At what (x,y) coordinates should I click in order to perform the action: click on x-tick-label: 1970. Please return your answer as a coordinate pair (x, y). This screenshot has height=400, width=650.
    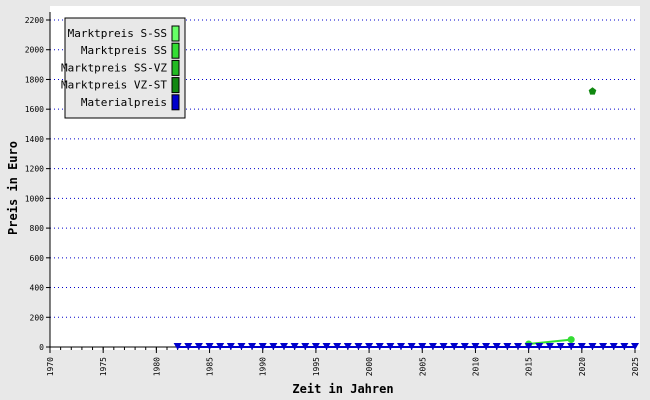
    Looking at the image, I should click on (50, 366).